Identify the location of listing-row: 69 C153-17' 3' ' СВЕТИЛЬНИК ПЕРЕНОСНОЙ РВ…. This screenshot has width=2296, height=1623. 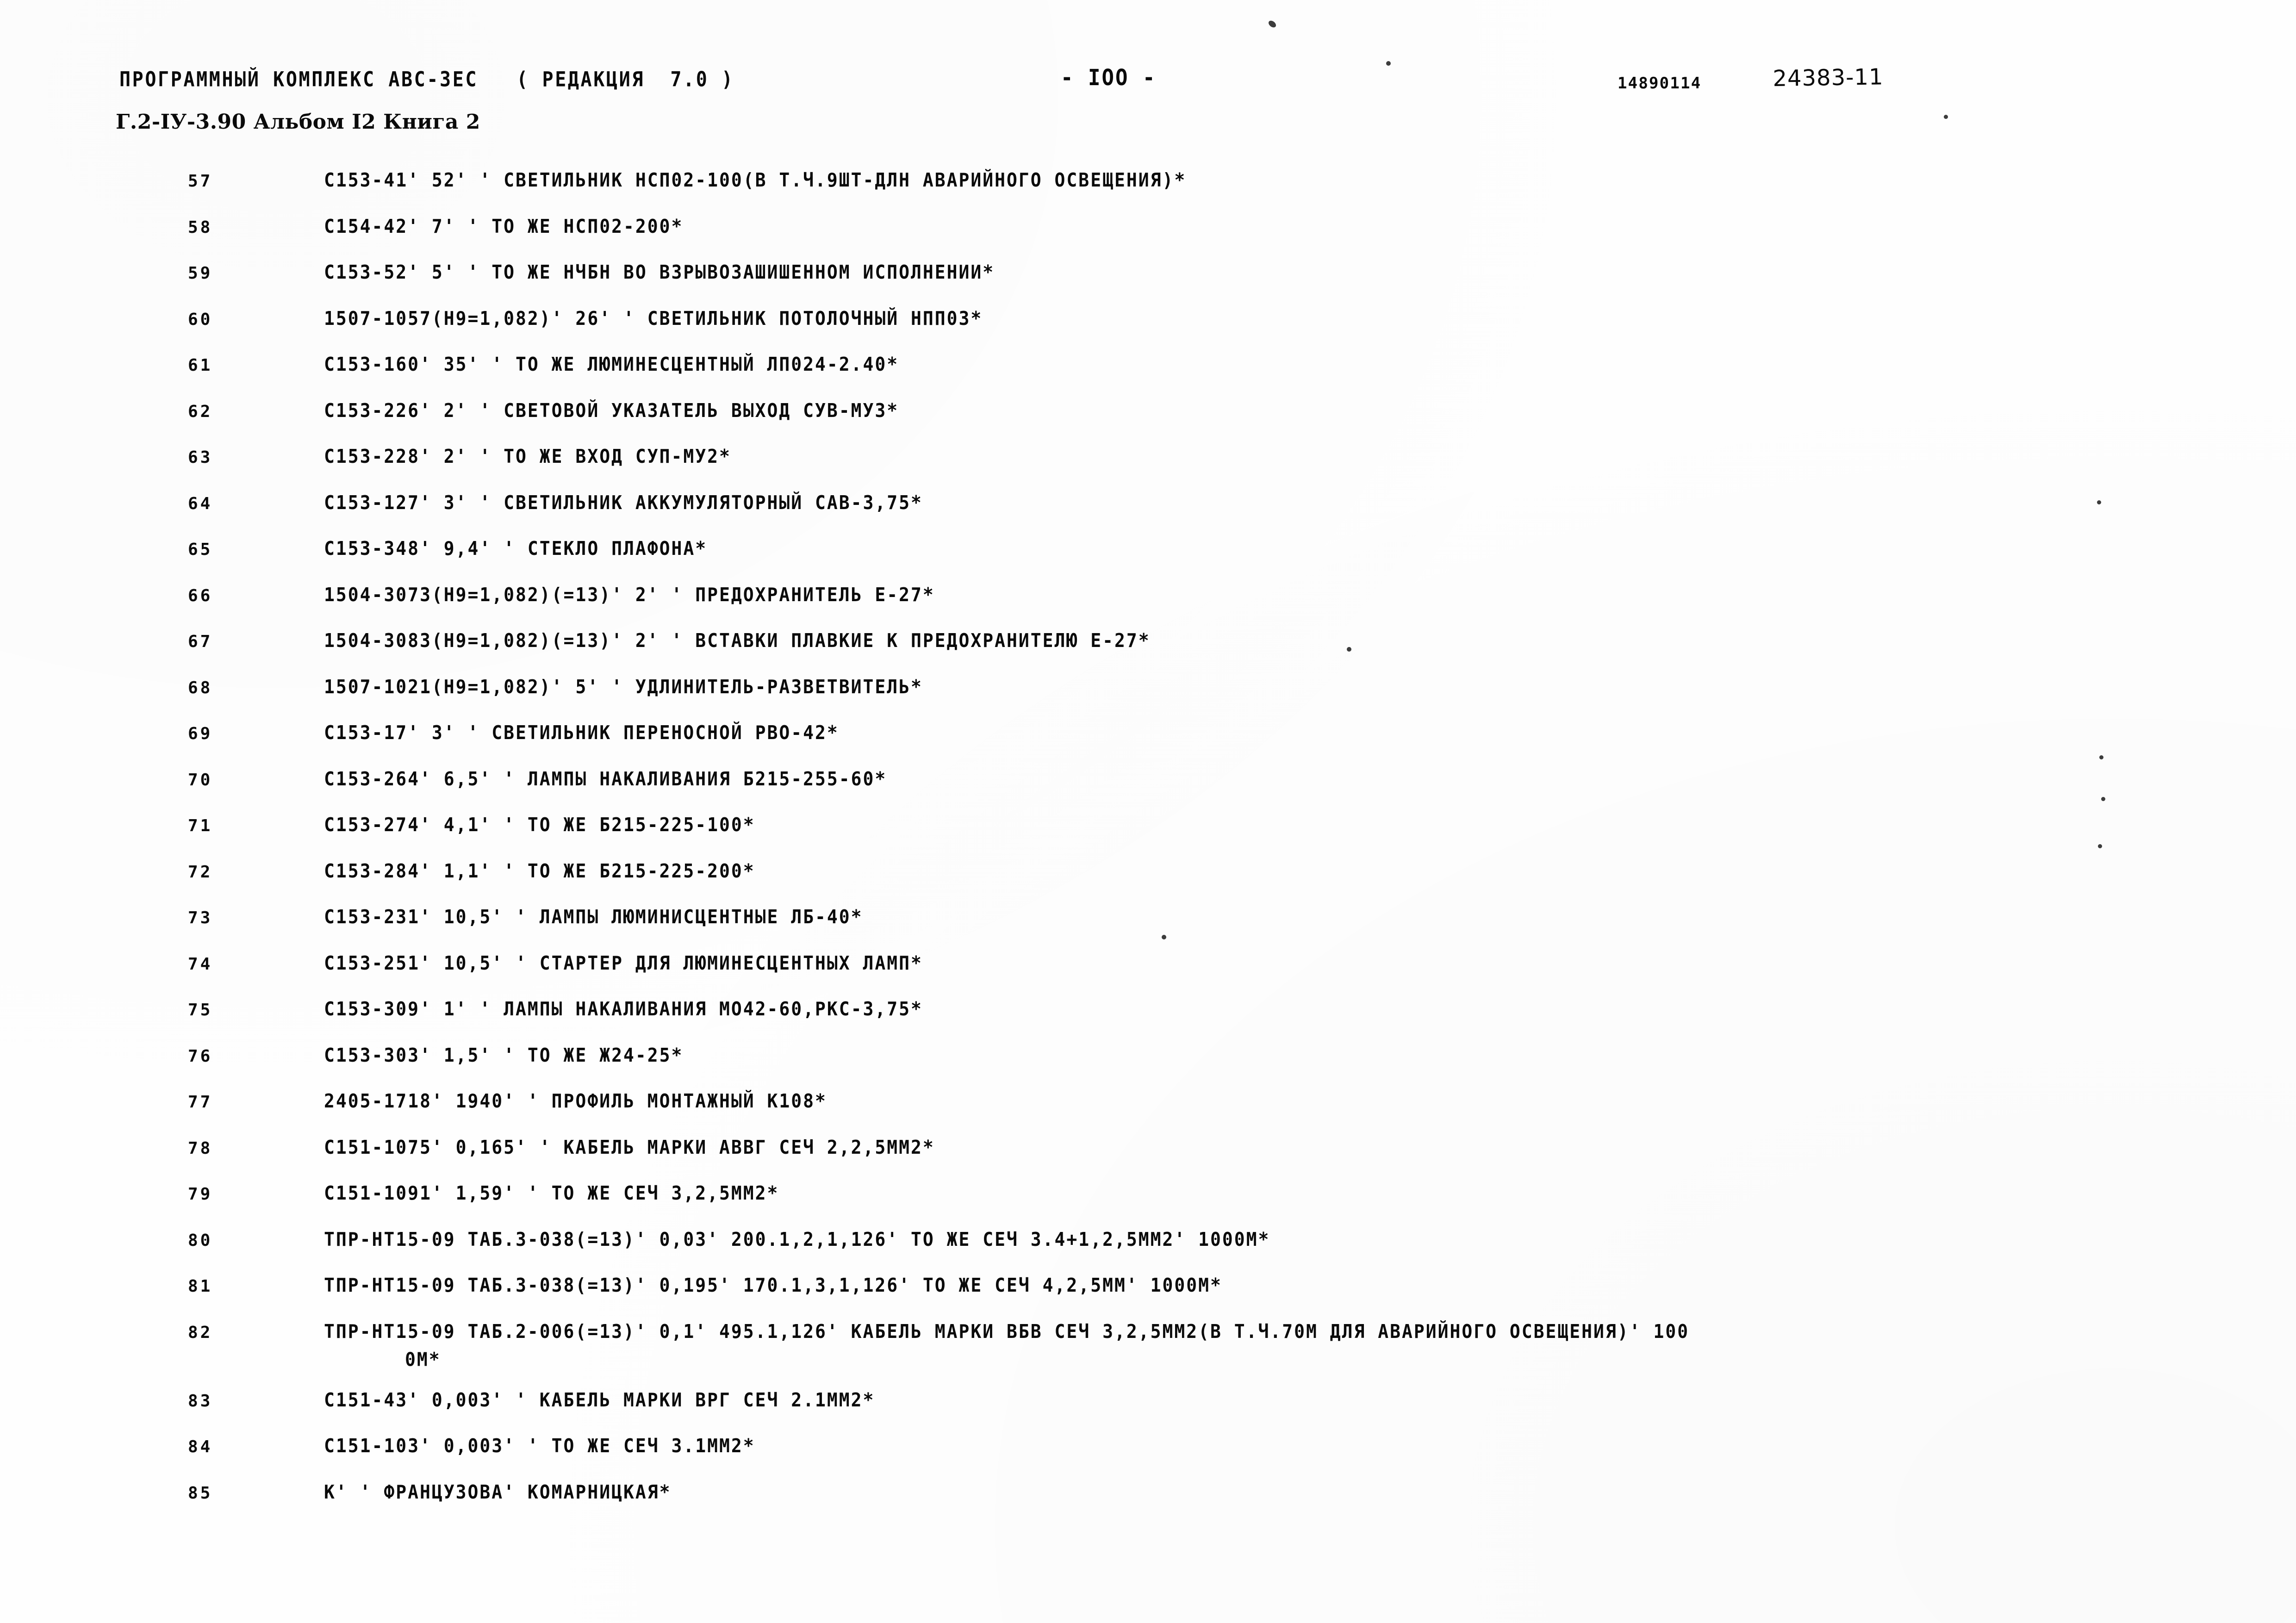
(1148, 744).